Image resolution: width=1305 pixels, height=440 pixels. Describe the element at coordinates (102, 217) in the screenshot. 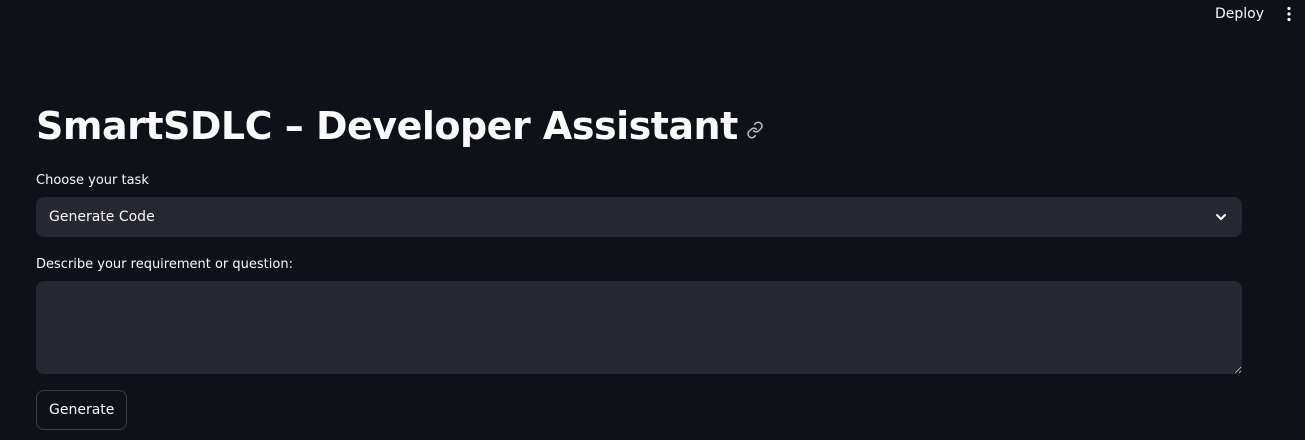

I see `task-select-value: Generate Code` at that location.